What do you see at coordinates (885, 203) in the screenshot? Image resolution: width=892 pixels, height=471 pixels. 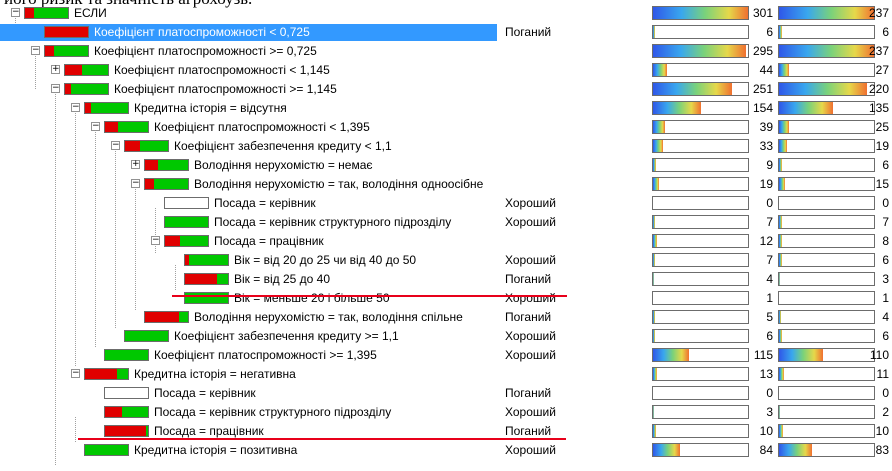 I see `confidence-count: 0` at bounding box center [885, 203].